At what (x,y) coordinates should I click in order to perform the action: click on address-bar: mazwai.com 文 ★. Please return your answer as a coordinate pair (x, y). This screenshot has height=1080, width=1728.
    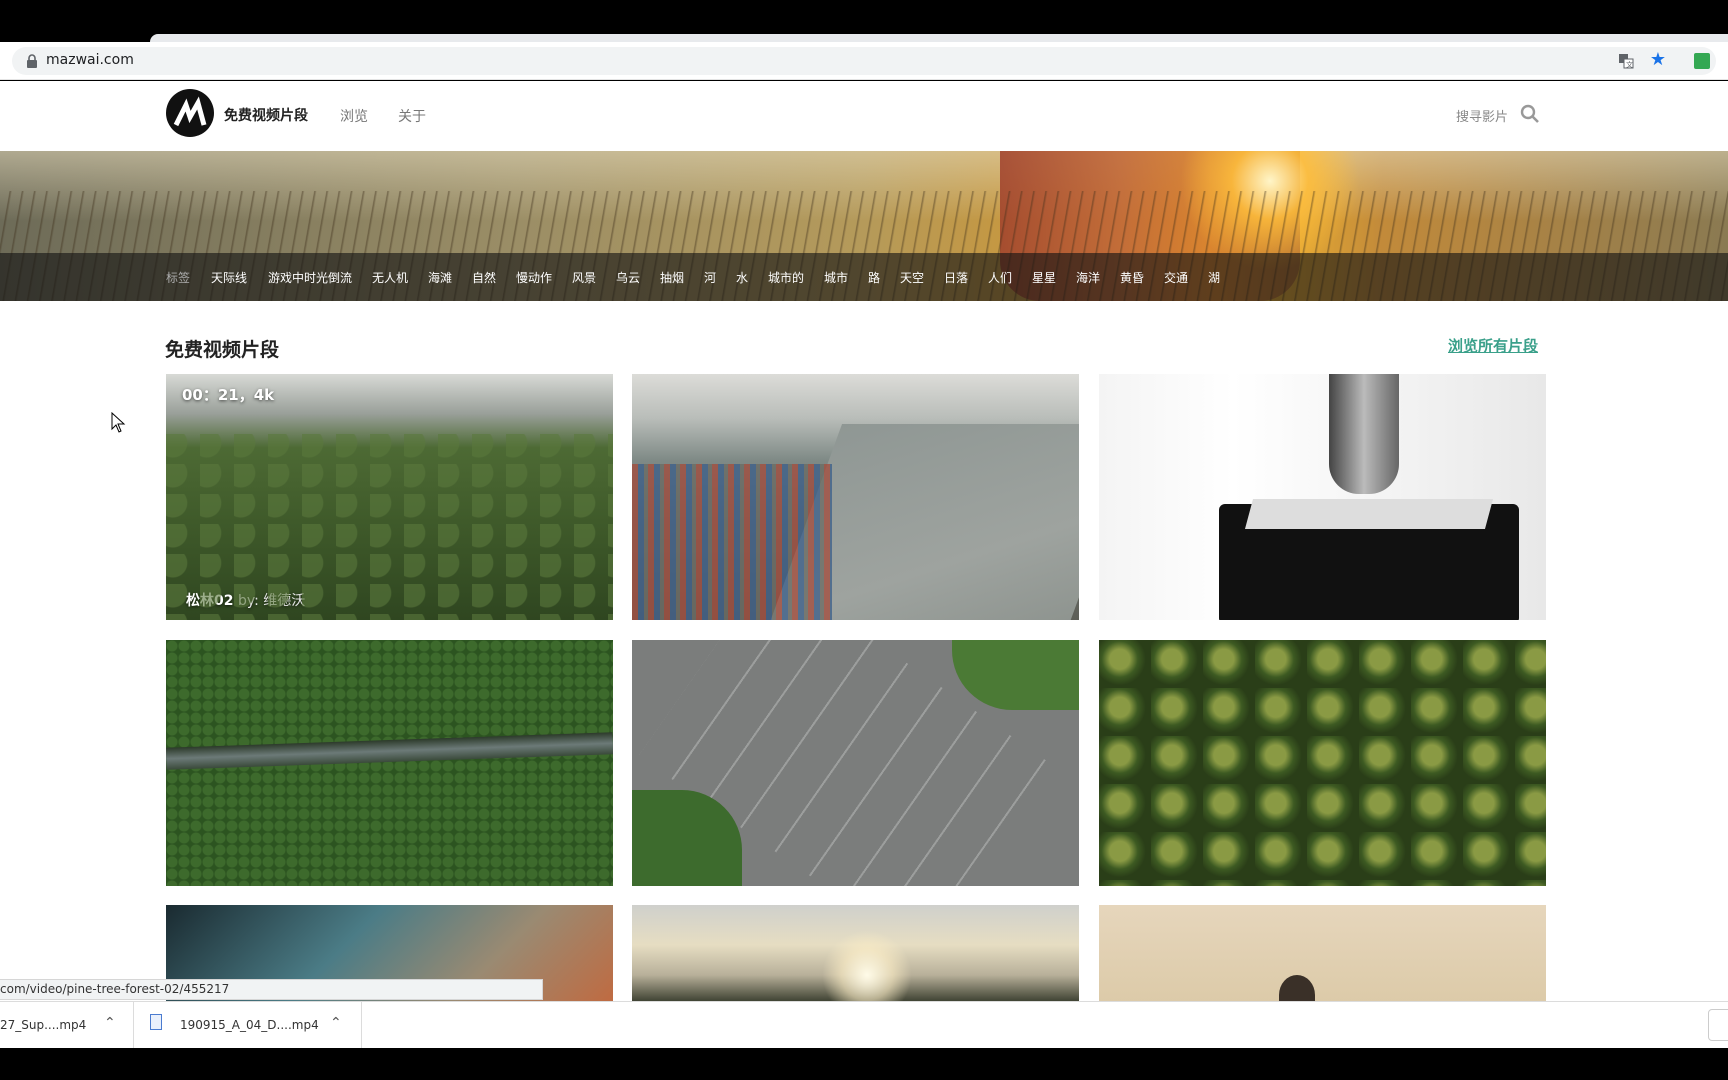
    Looking at the image, I should click on (864, 61).